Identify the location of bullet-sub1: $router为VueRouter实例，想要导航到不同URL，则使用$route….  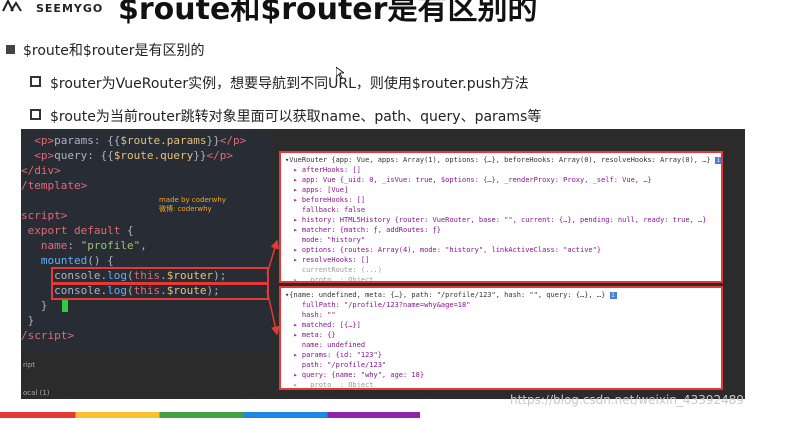
(279, 83).